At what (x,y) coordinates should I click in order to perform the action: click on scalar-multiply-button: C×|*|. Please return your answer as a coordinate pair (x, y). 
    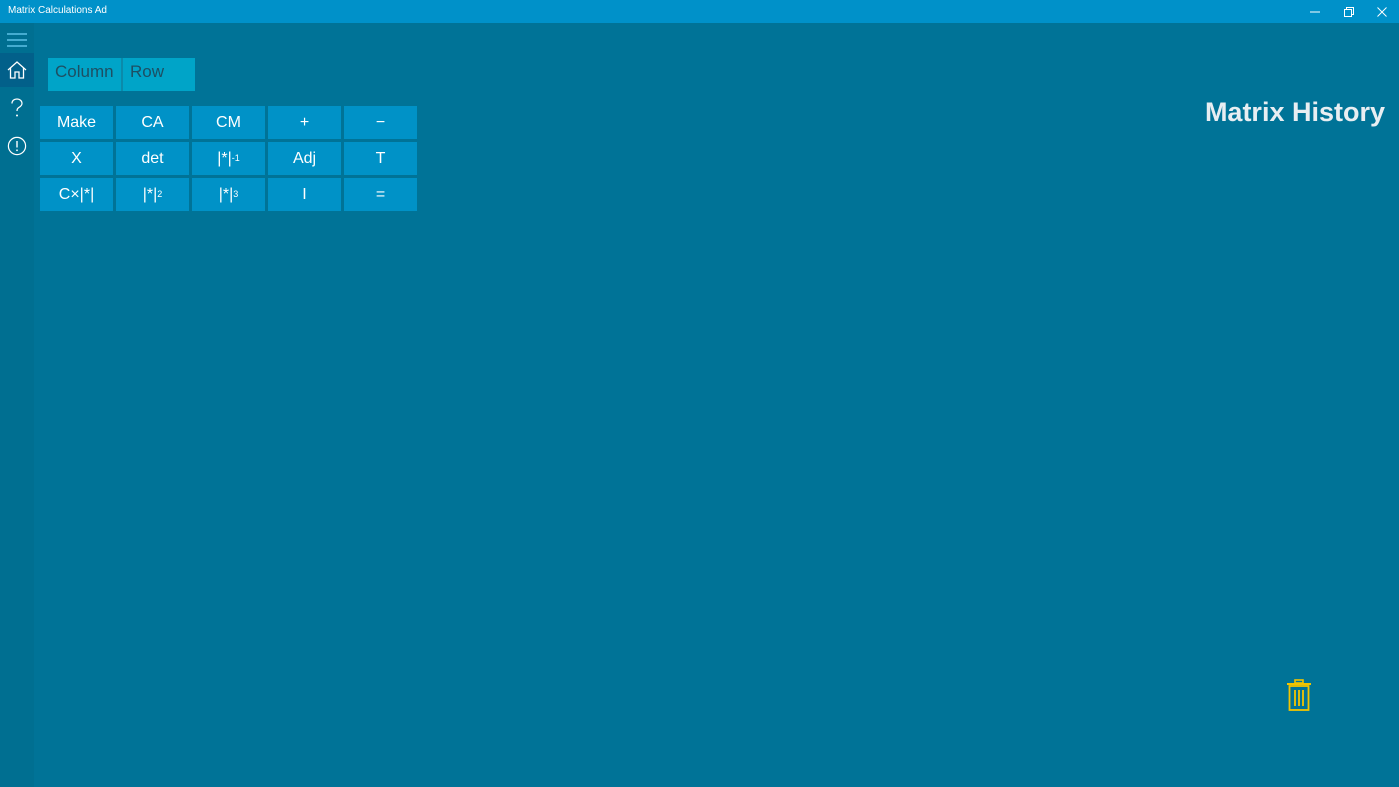
    Looking at the image, I should click on (76, 194).